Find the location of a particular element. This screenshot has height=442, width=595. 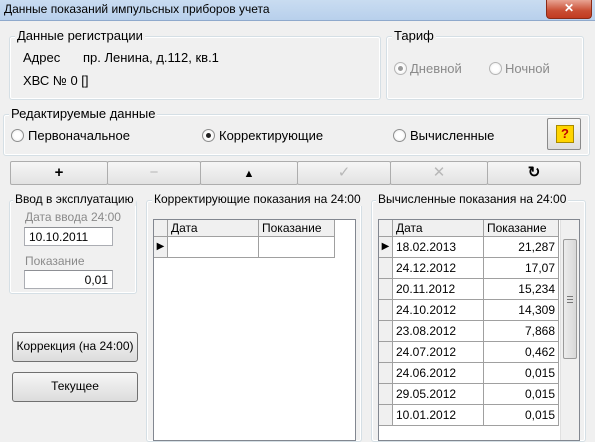

tariff-day-label: Дневной is located at coordinates (436, 68).